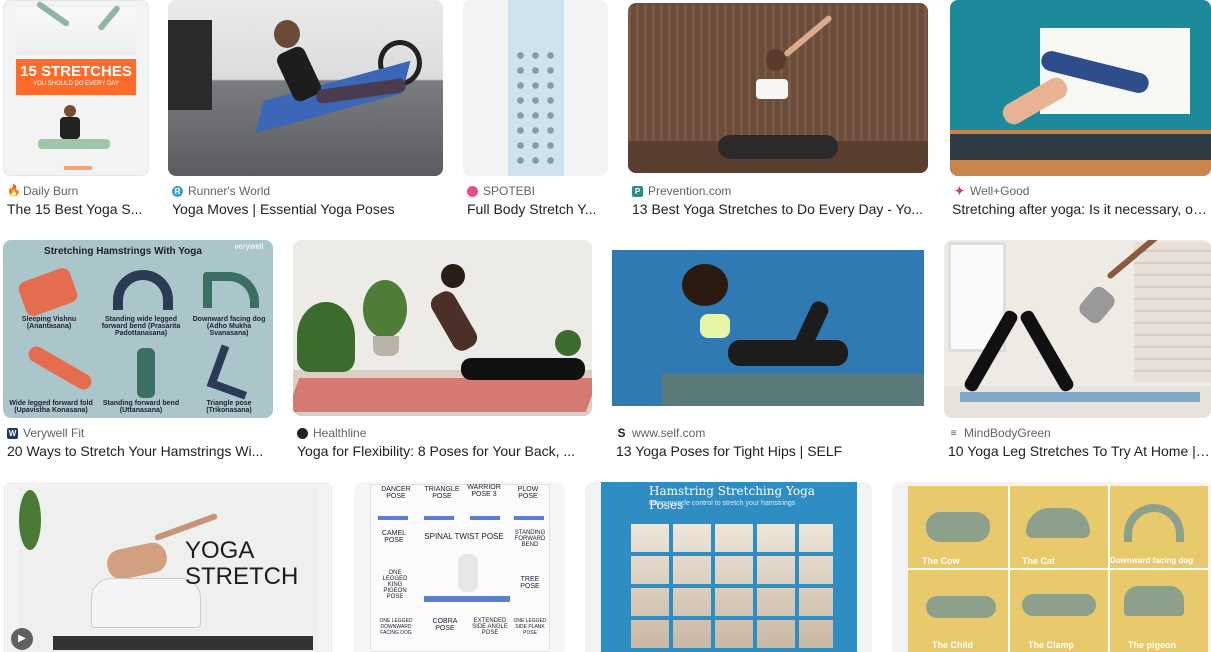 This screenshot has width=1211, height=652. What do you see at coordinates (30, 520) in the screenshot?
I see `leaf-decoration` at bounding box center [30, 520].